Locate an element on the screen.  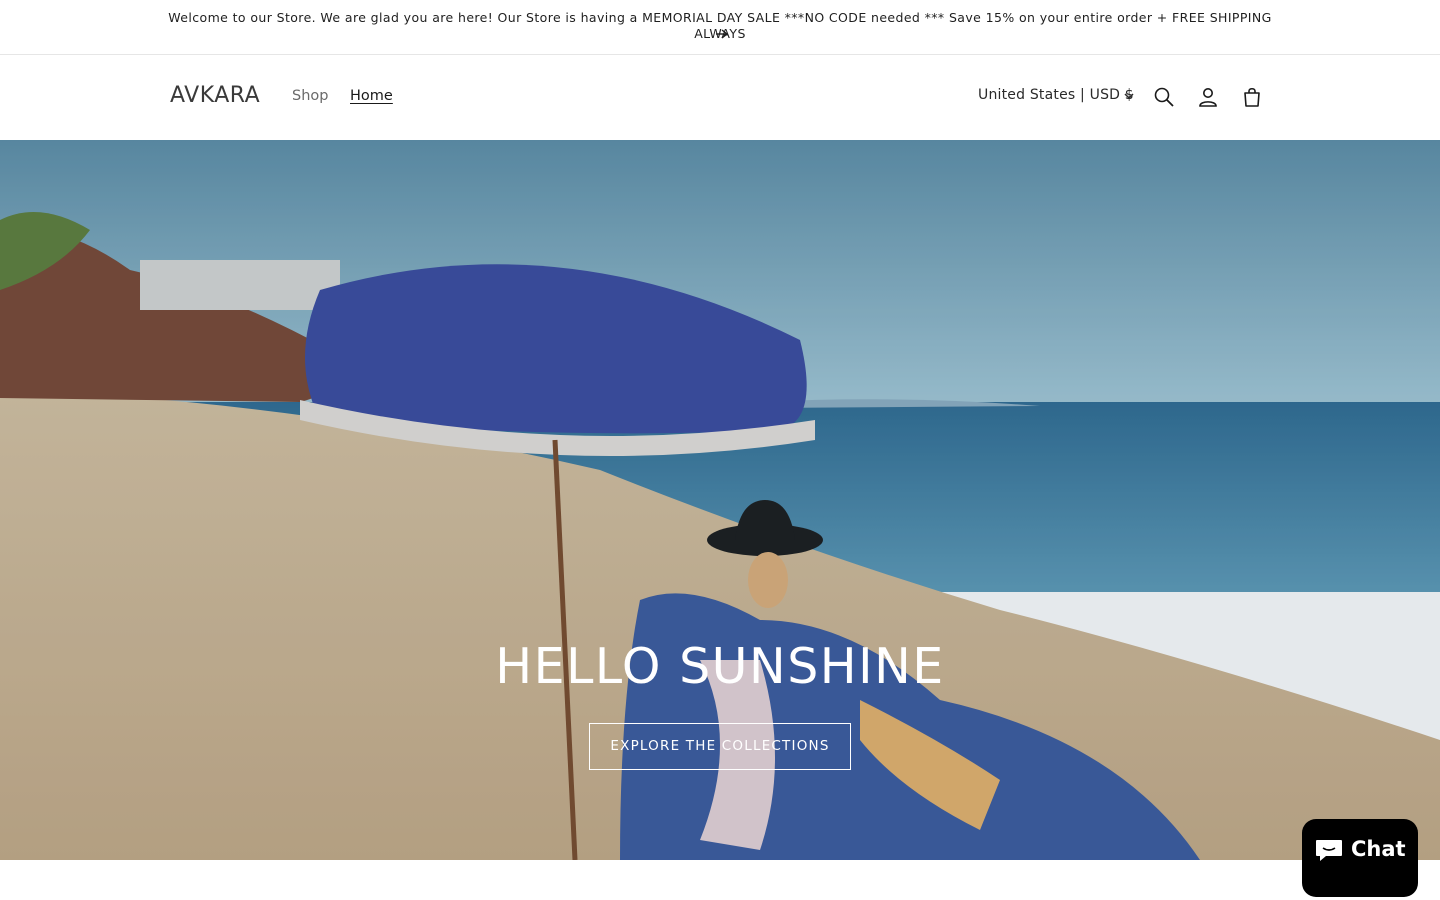
nav-item-shop: Shop is located at coordinates (310, 96).